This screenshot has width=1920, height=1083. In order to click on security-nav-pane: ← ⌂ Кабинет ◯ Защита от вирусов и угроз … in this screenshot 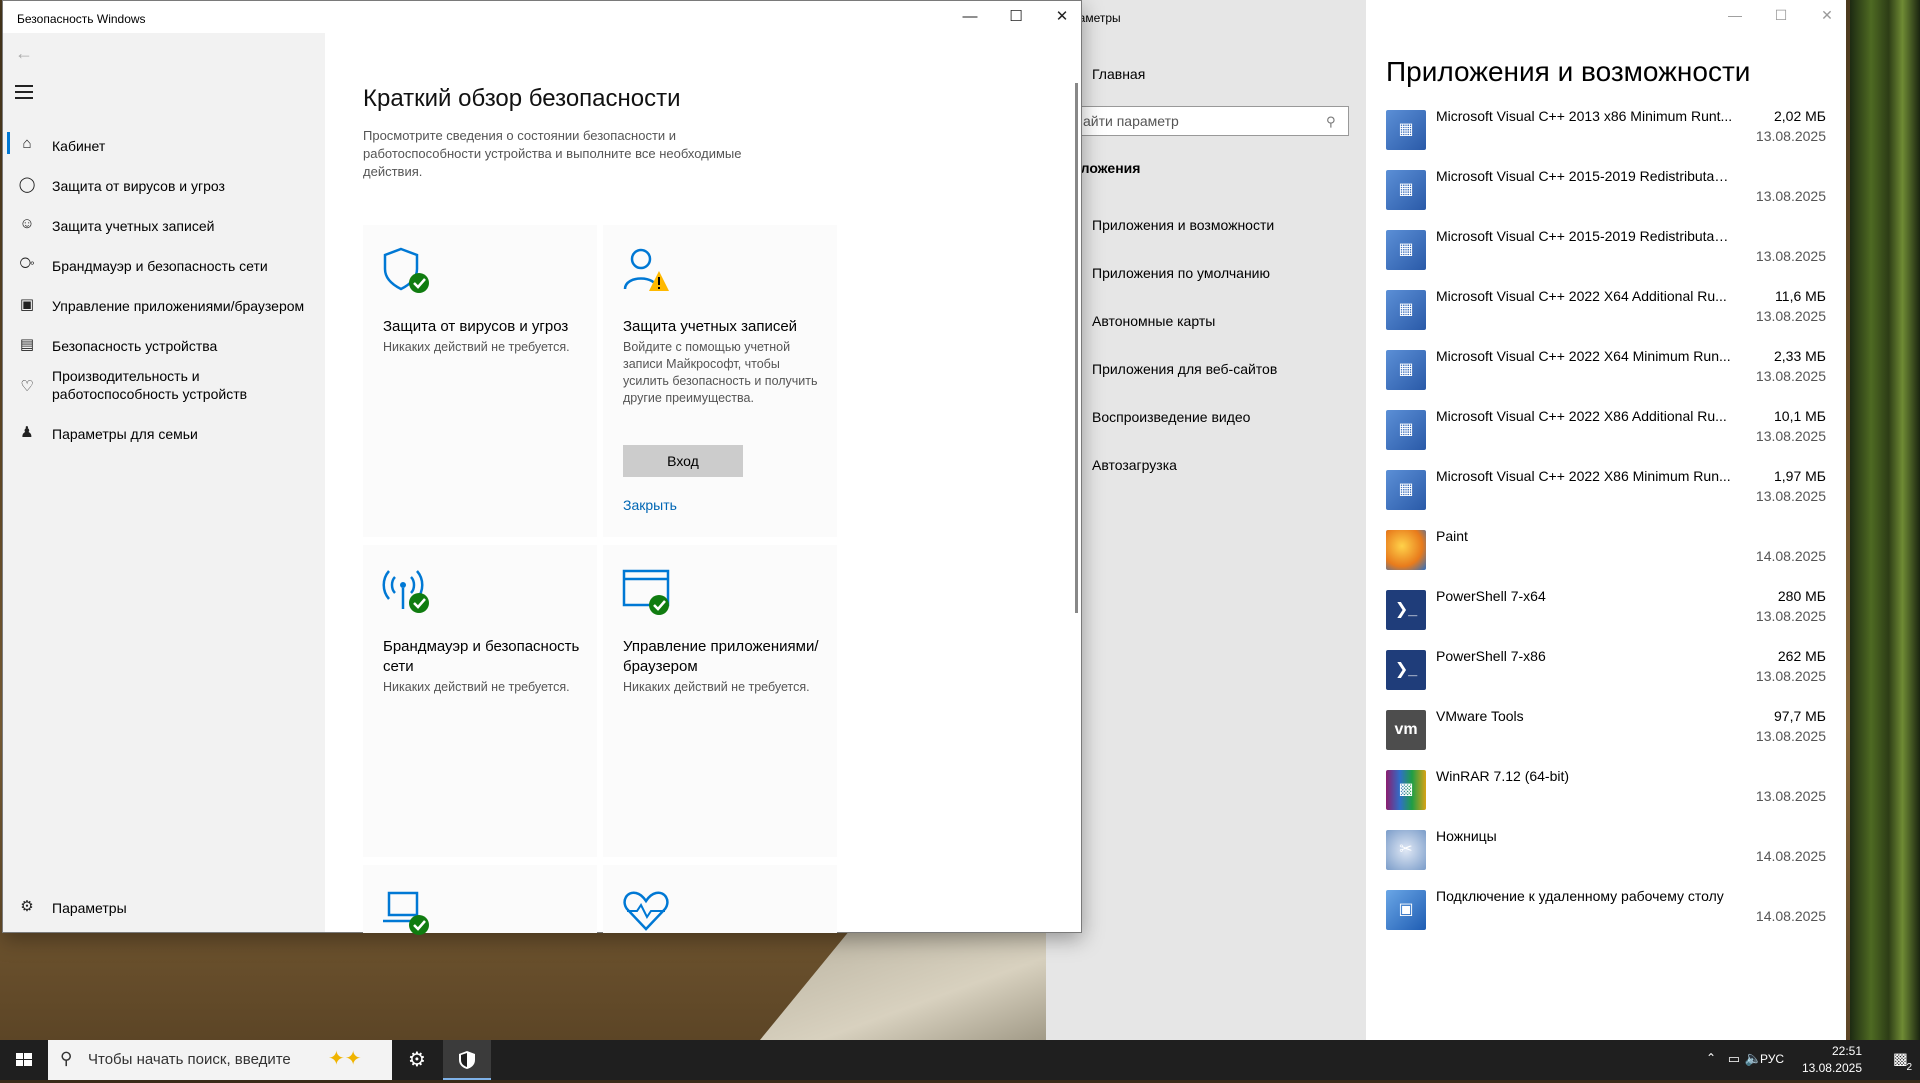, I will do `click(164, 482)`.